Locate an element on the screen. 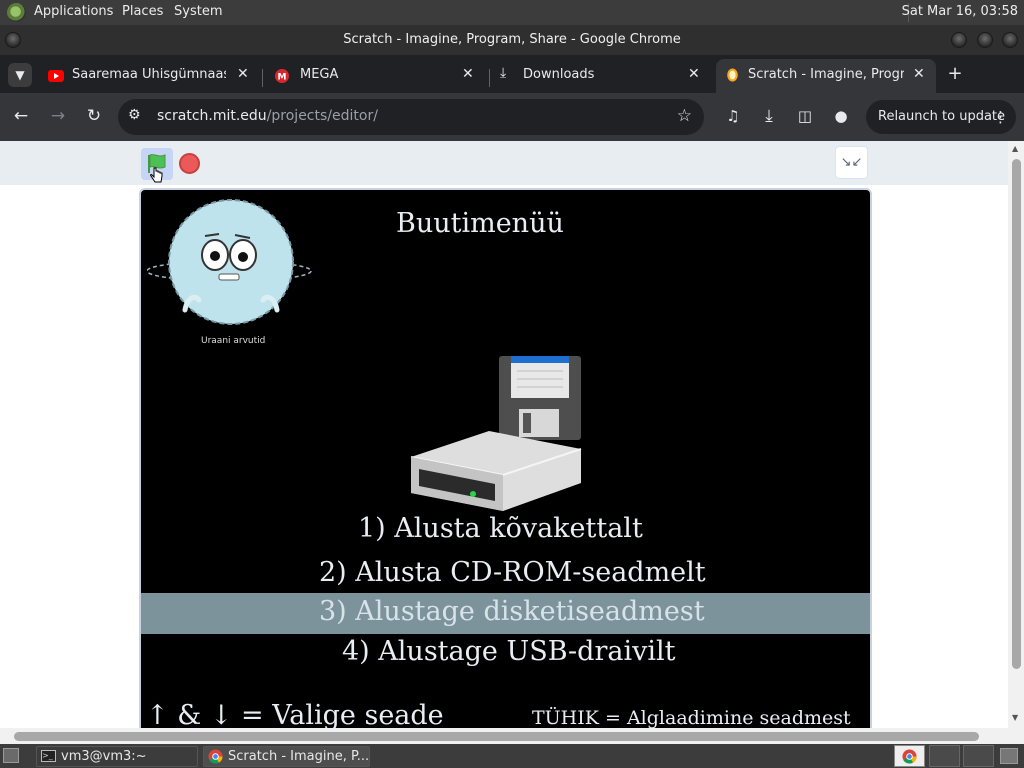  relaunch-button: Relaunch to update ⋮ is located at coordinates (941, 117).